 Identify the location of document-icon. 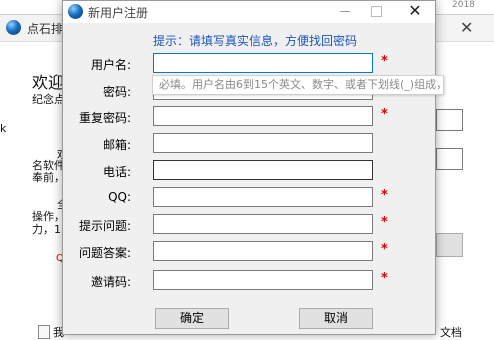
(44, 332).